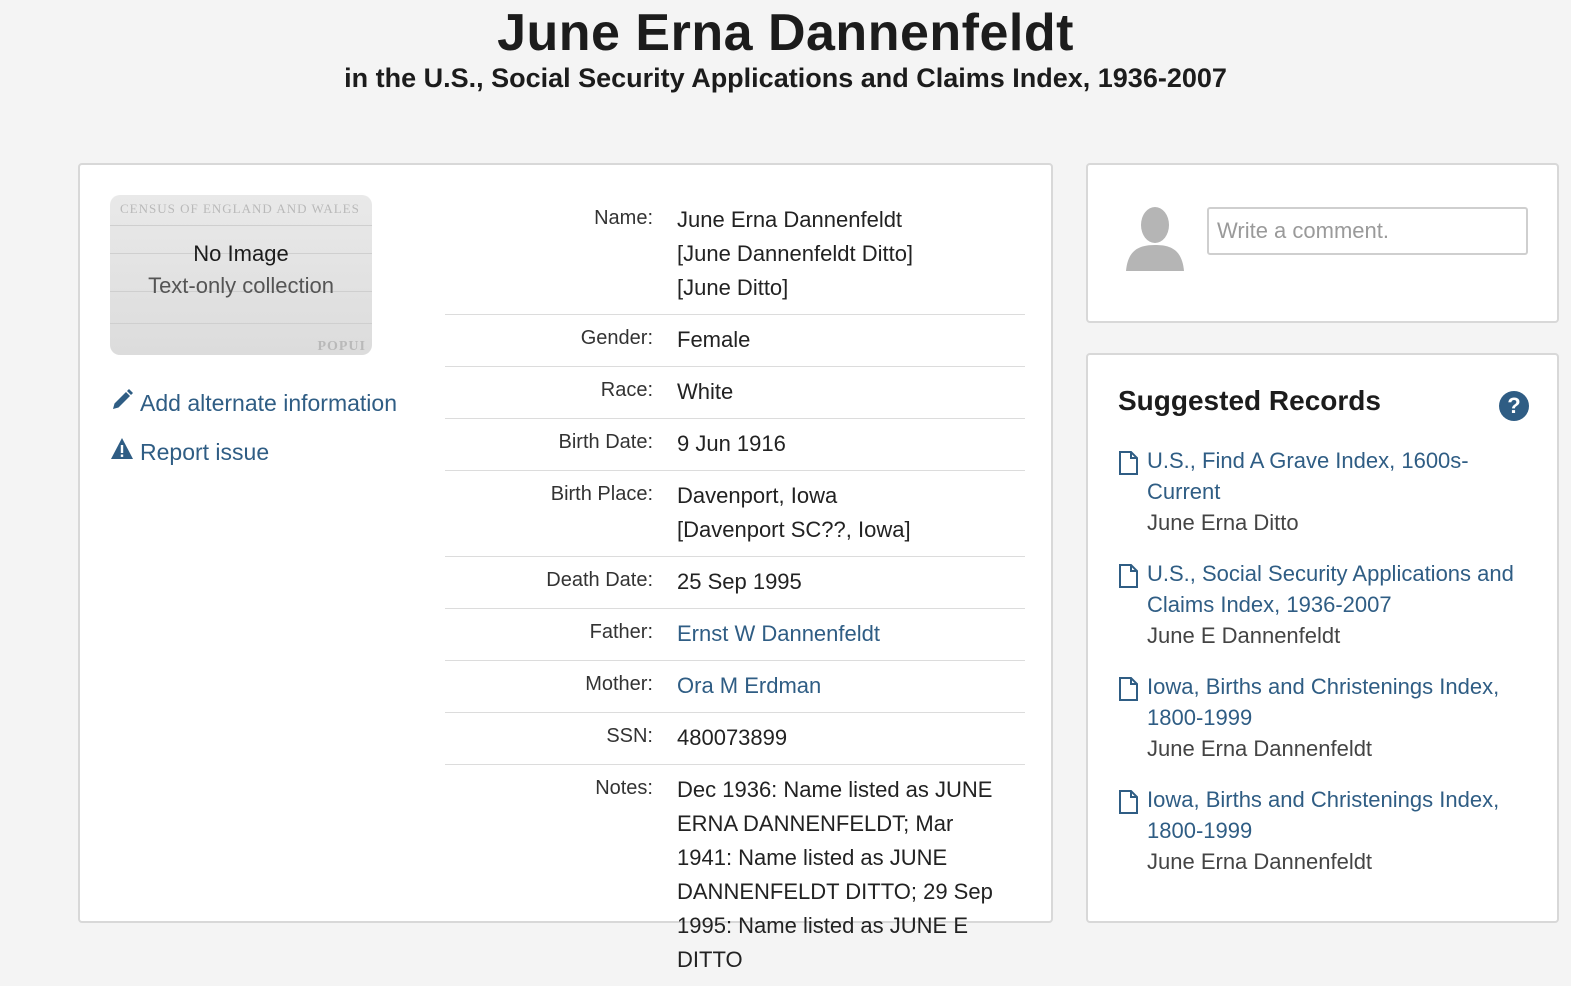 Image resolution: width=1571 pixels, height=986 pixels. I want to click on comment-input, so click(1367, 231).